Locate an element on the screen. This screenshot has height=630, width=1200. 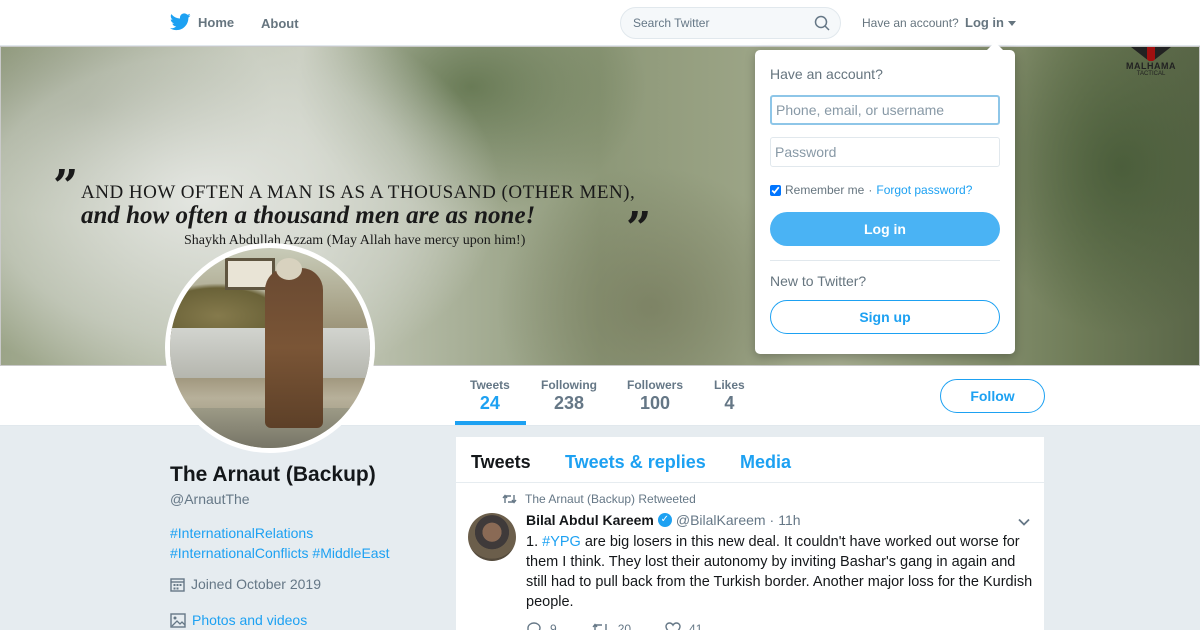
image-icon is located at coordinates (178, 620).